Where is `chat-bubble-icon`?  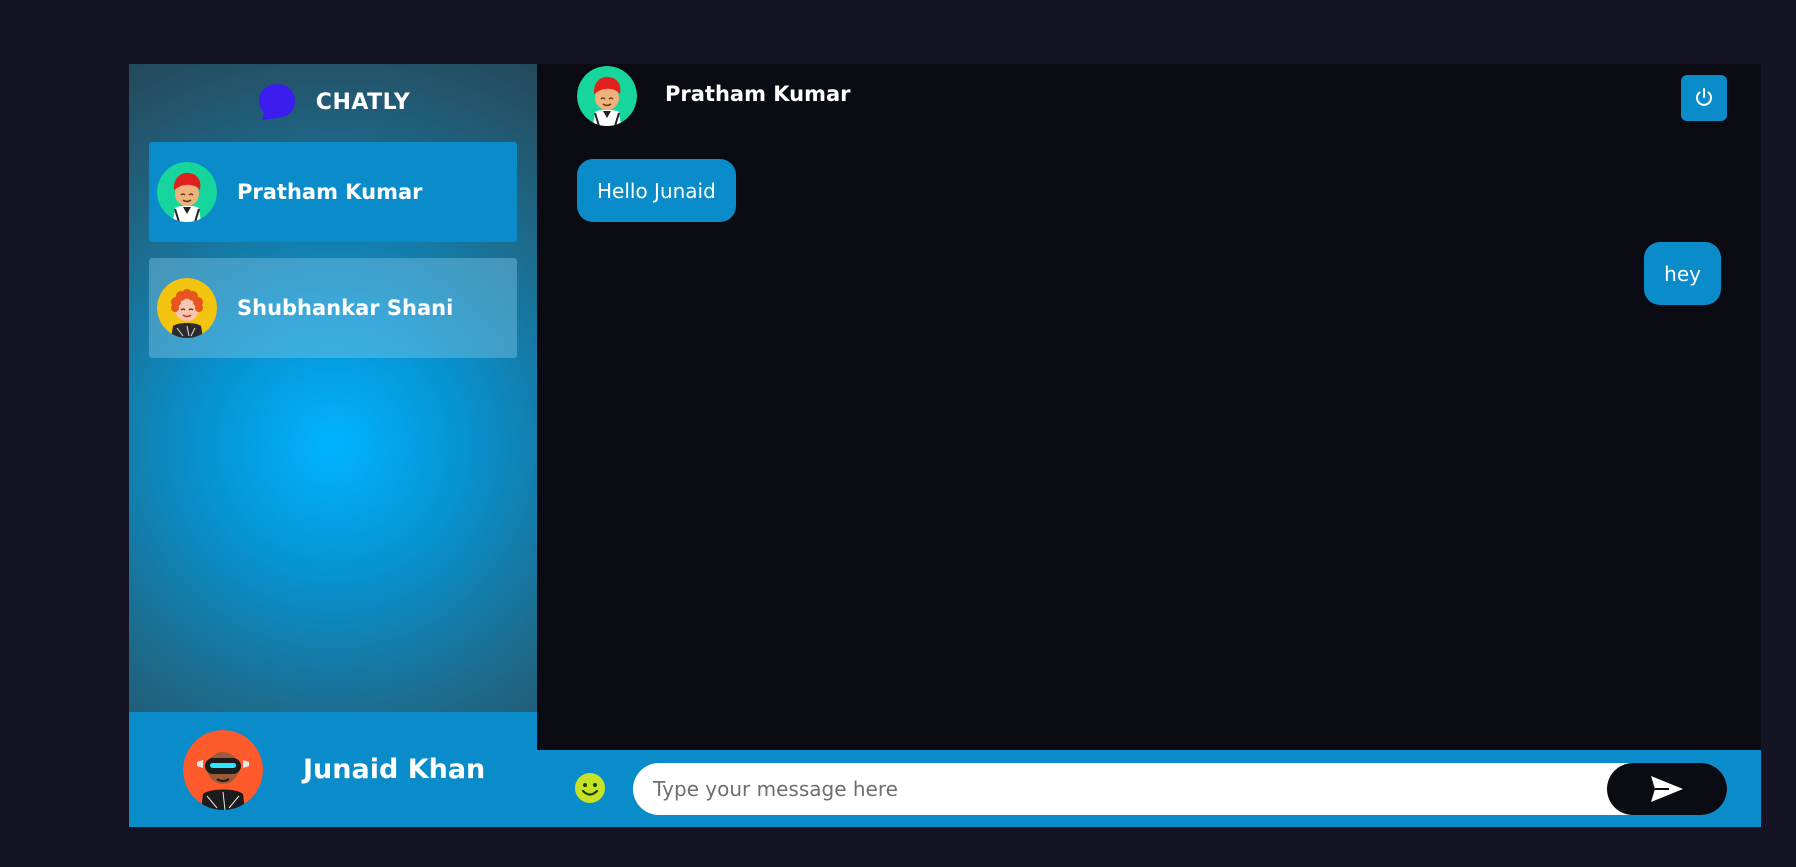 chat-bubble-icon is located at coordinates (276, 102).